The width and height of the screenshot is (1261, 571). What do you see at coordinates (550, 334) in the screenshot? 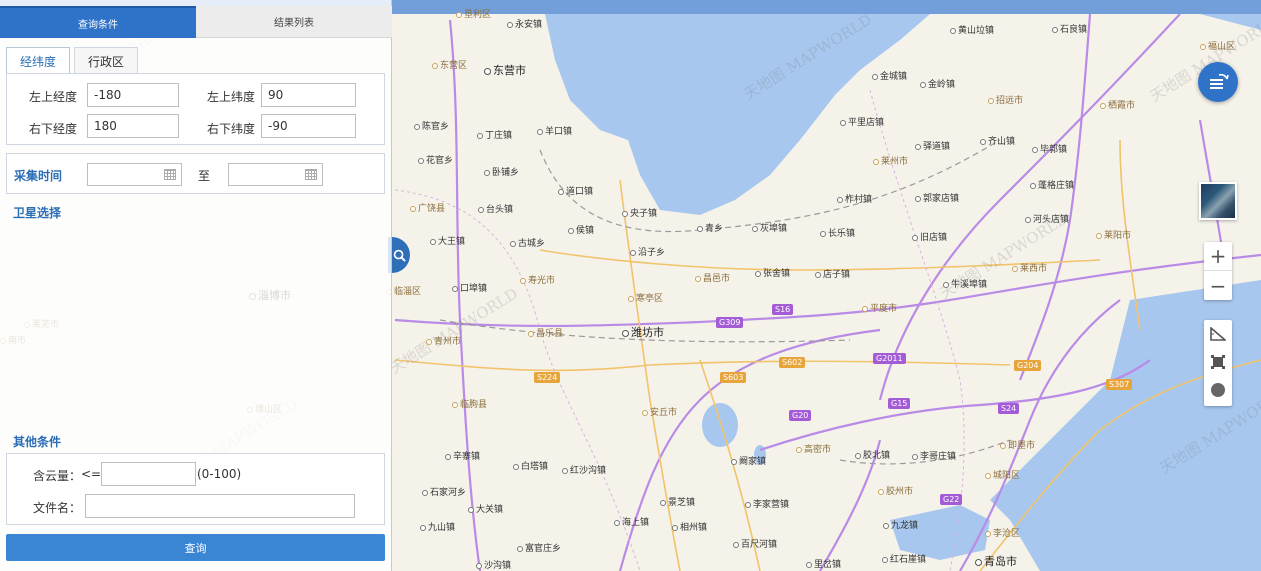
I see `place-name: 昌乐县` at bounding box center [550, 334].